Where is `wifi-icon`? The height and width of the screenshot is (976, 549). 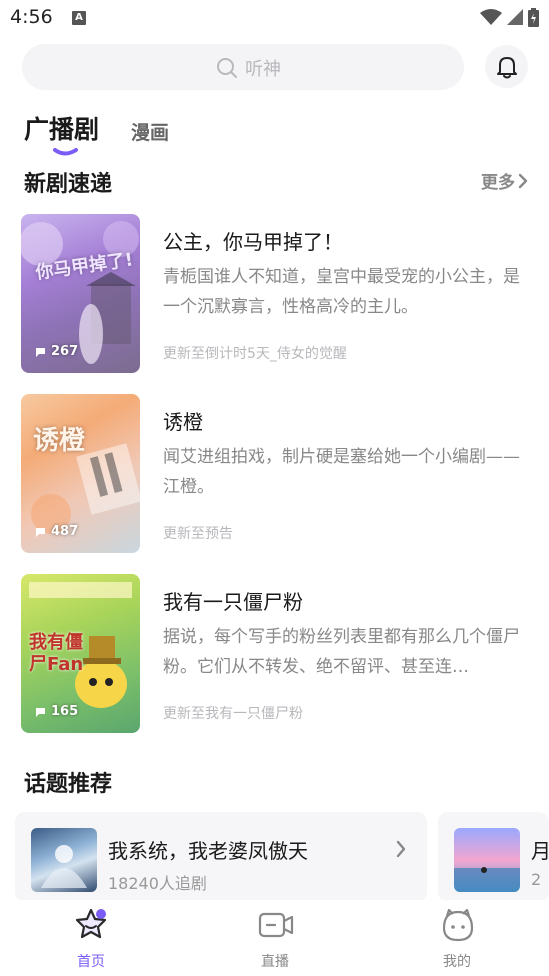 wifi-icon is located at coordinates (491, 17).